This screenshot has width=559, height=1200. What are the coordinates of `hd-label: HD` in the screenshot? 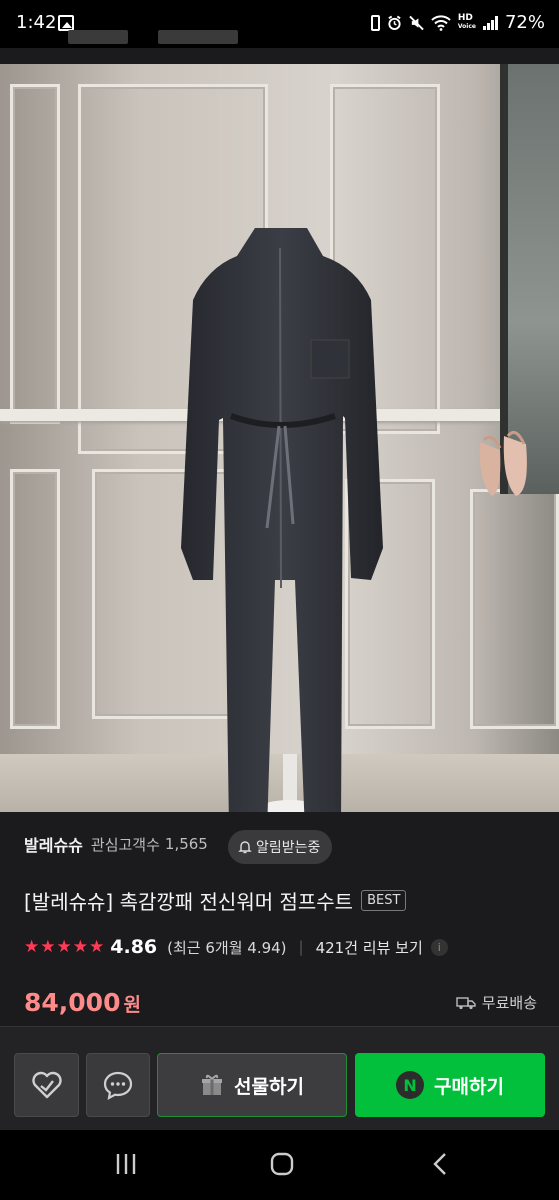 It's located at (465, 18).